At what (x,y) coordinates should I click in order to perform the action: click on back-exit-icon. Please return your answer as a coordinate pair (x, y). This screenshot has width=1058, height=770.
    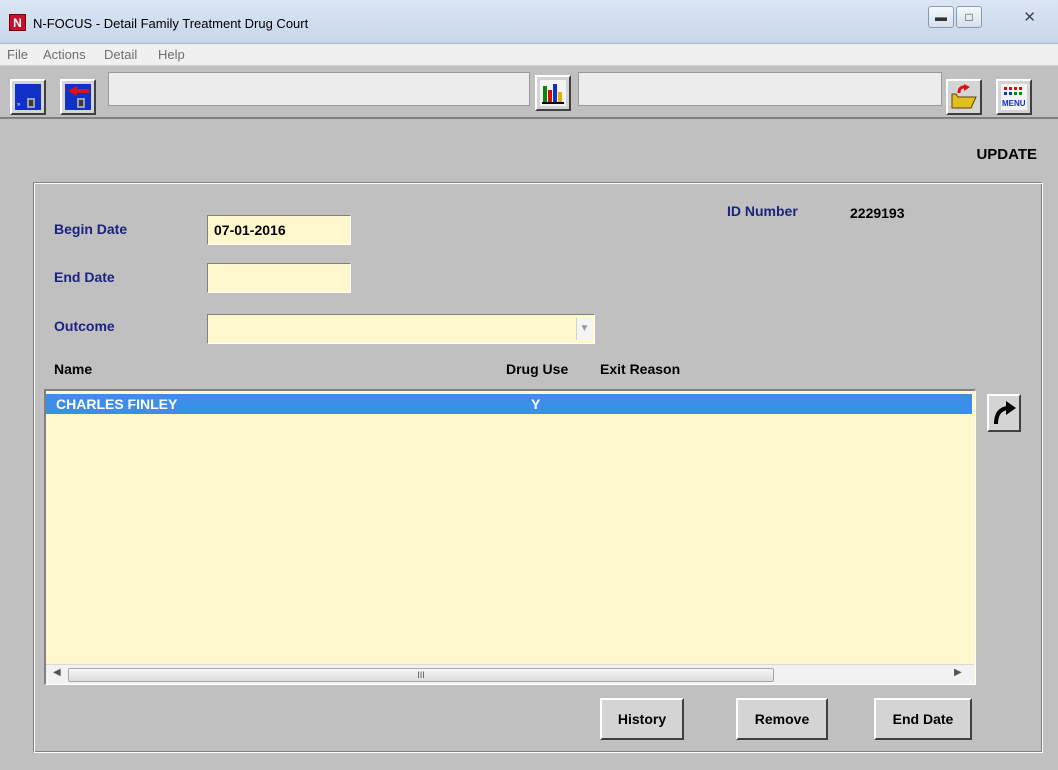
    Looking at the image, I should click on (78, 97).